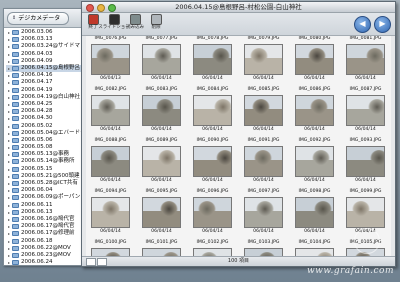  Describe the element at coordinates (48, 61) in the screenshot. I see `folder-item: ▸ 2006.04.09` at that location.